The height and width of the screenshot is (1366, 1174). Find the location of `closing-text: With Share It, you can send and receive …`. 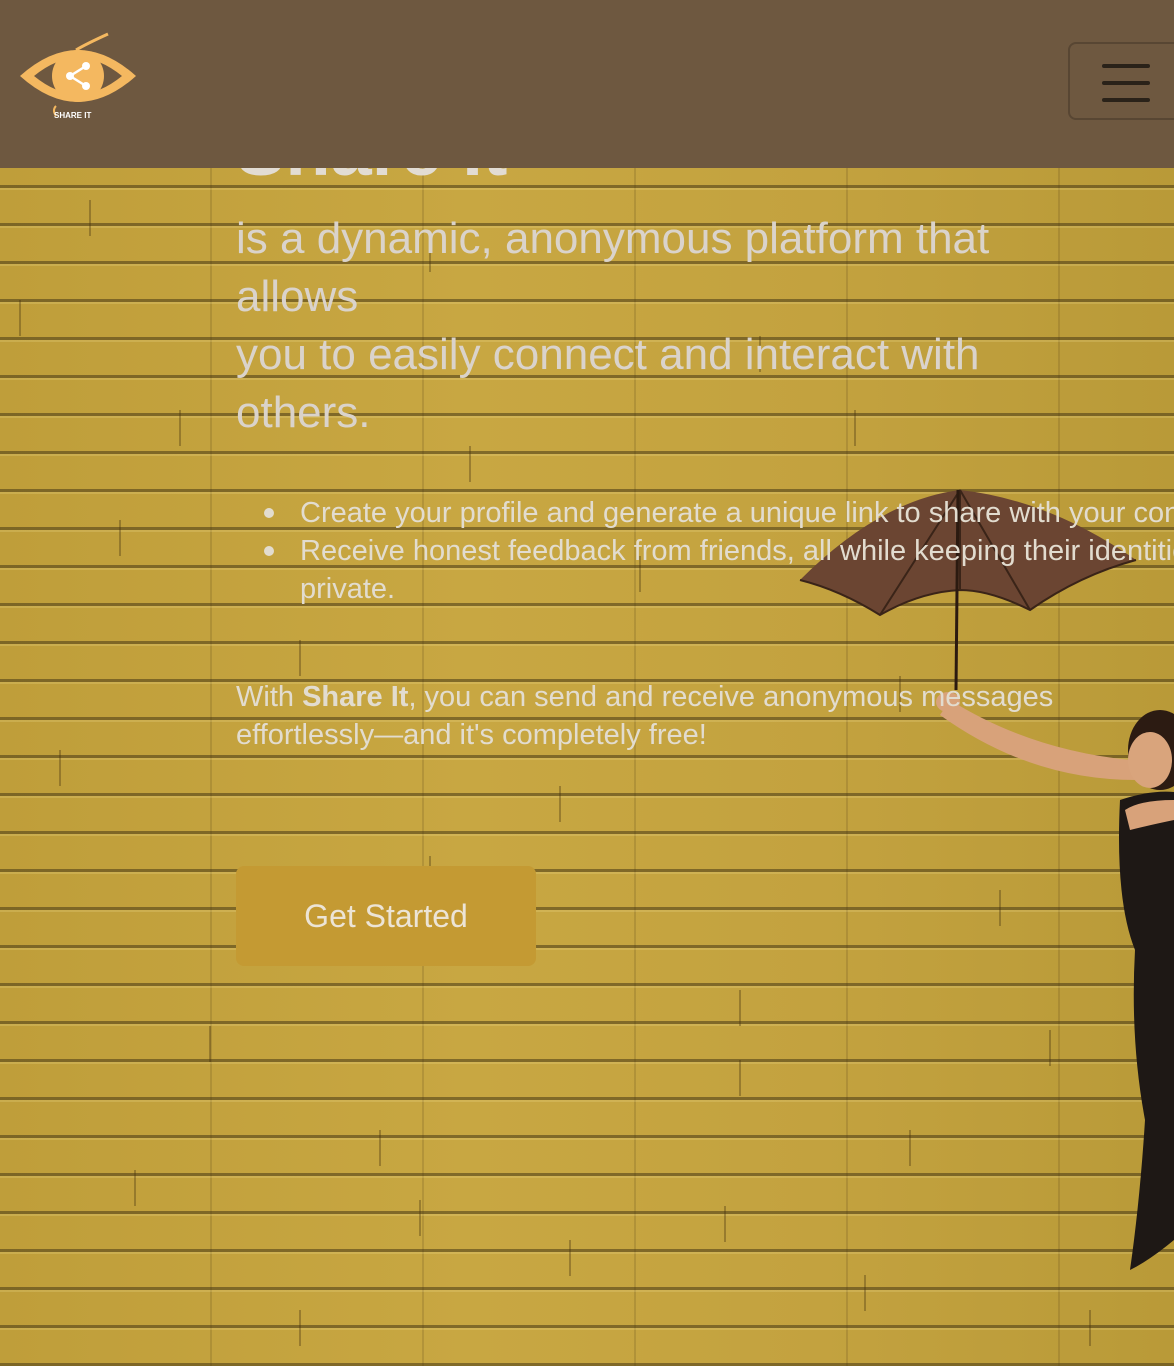

closing-text: With Share It, you can send and receive … is located at coordinates (705, 716).